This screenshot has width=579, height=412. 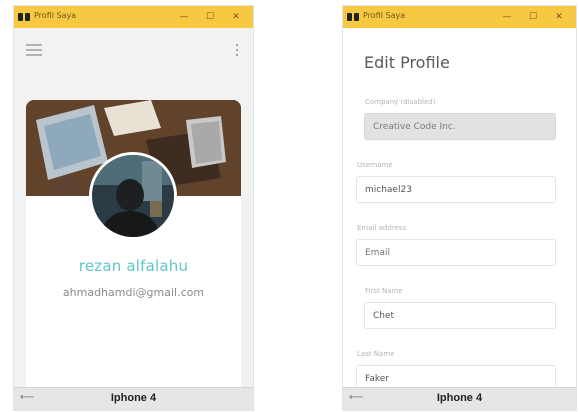 What do you see at coordinates (376, 354) in the screenshot?
I see `last-name-label: Last Name` at bounding box center [376, 354].